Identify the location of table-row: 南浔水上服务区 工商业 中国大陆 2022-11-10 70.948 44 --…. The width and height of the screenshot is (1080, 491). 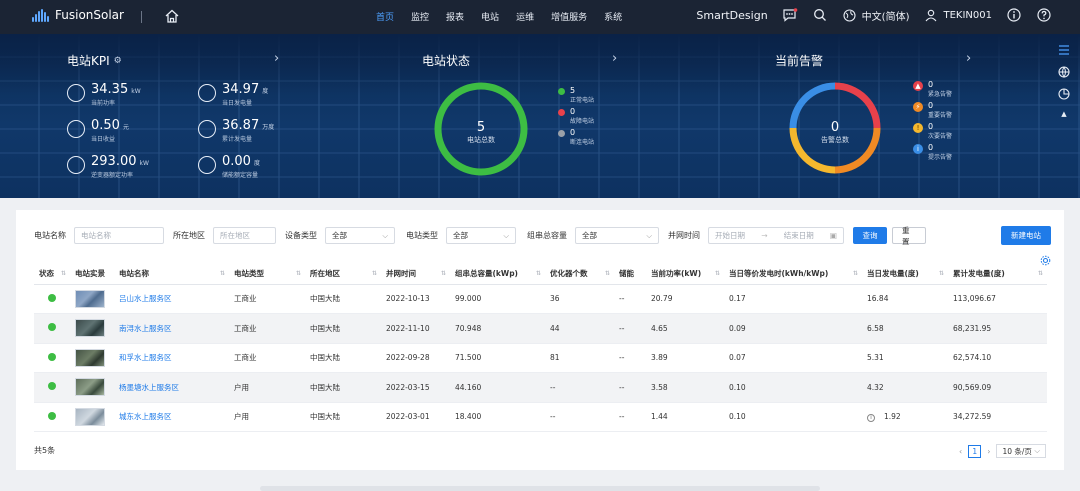
(540, 328).